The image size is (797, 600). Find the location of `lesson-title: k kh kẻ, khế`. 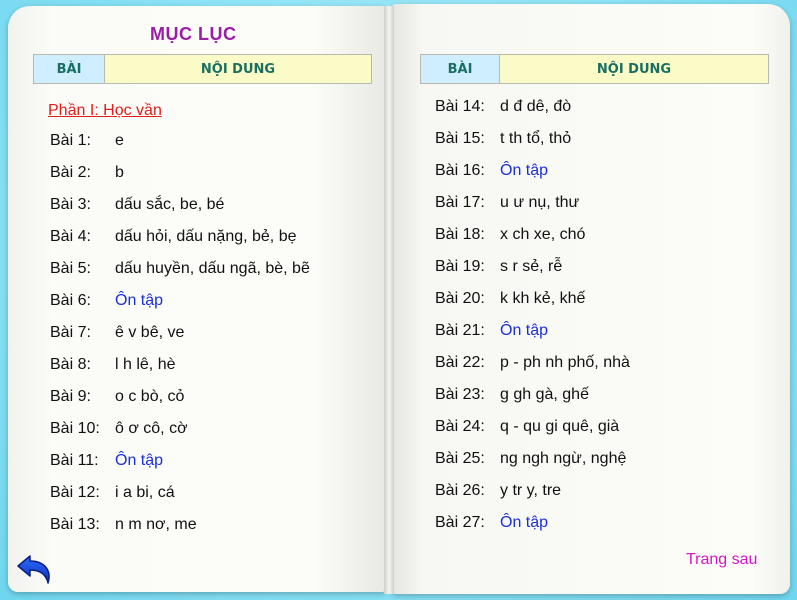

lesson-title: k kh kẻ, khế is located at coordinates (543, 298).